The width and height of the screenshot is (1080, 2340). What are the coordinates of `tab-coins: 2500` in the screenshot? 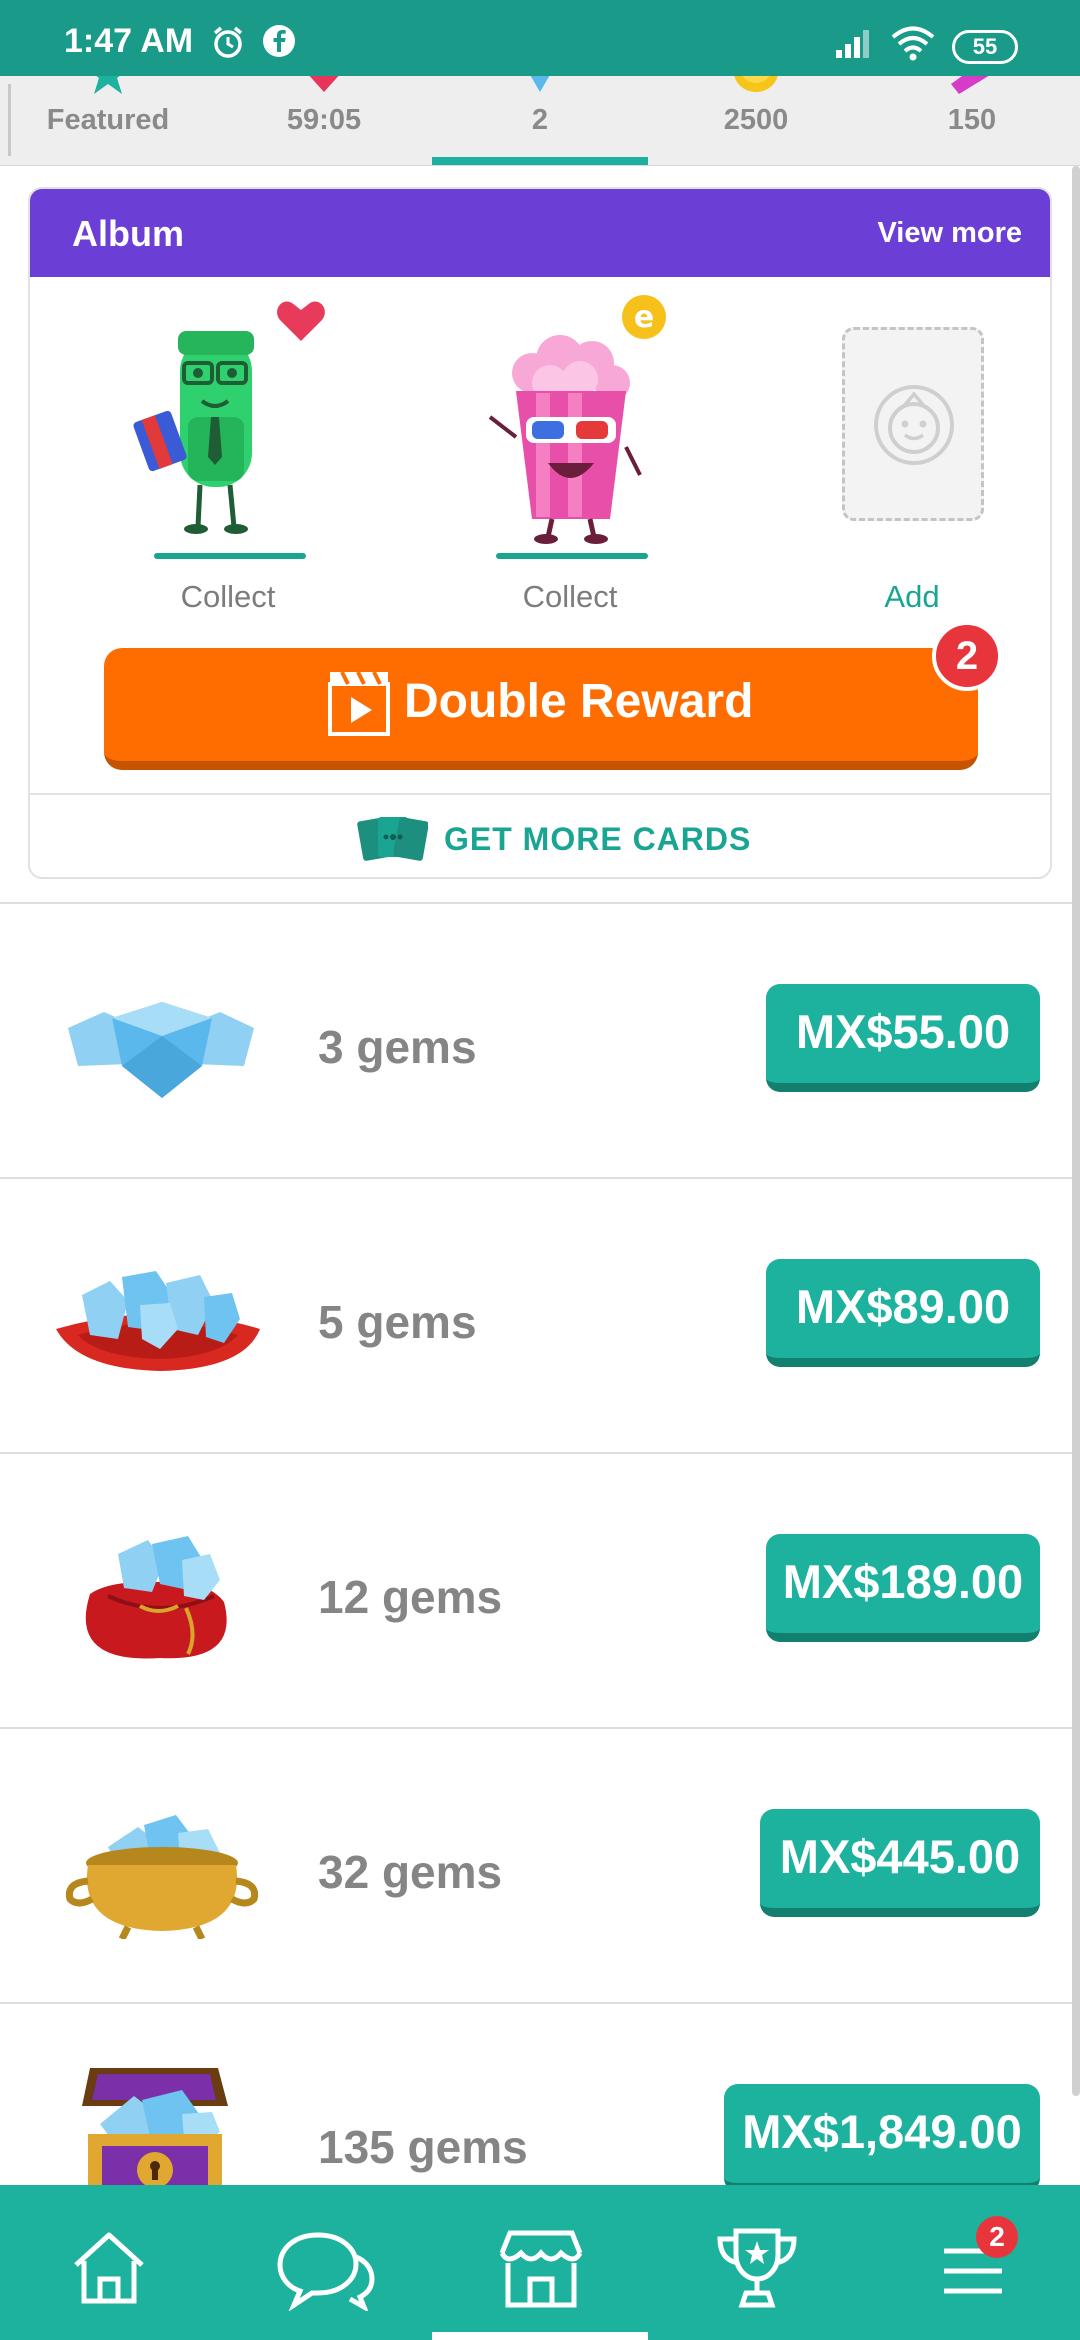 It's located at (756, 120).